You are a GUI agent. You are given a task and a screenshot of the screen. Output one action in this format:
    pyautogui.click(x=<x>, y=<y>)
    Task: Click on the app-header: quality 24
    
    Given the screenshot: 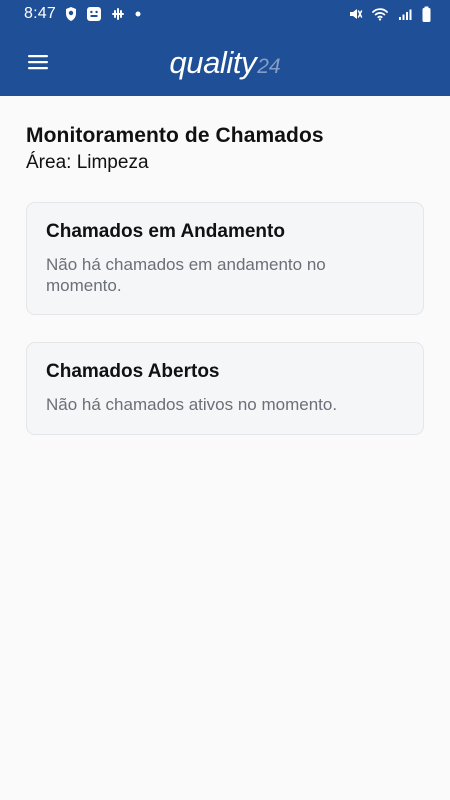 What is the action you would take?
    pyautogui.click(x=225, y=62)
    